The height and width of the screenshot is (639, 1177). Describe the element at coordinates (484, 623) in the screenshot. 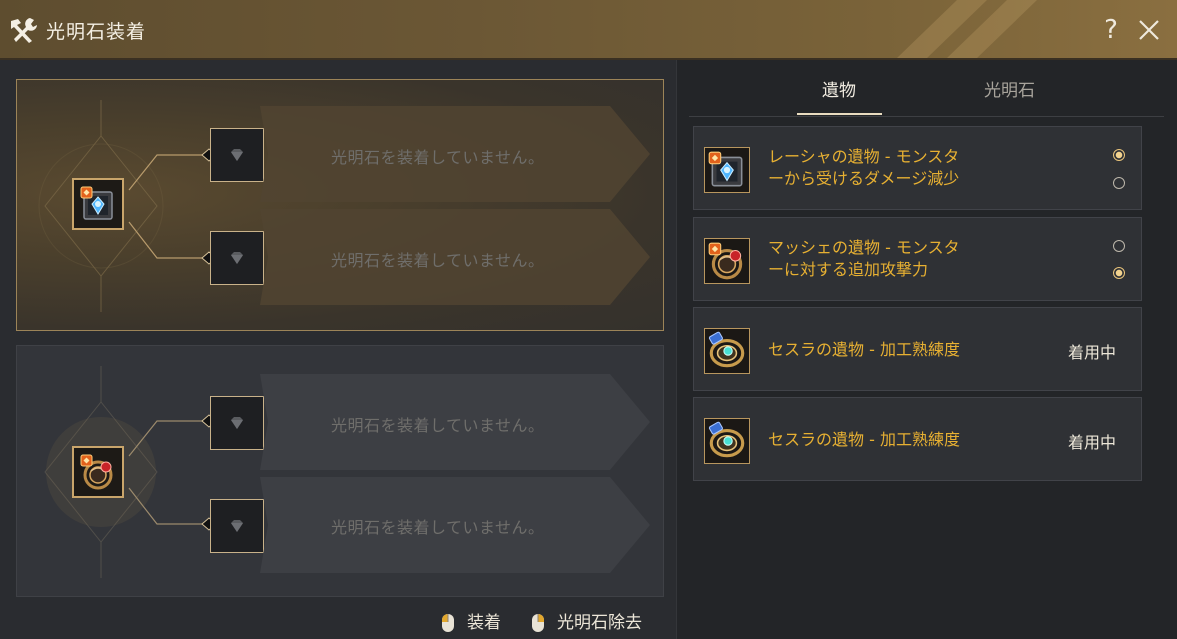

I see `equip-hint-label: 装着` at that location.